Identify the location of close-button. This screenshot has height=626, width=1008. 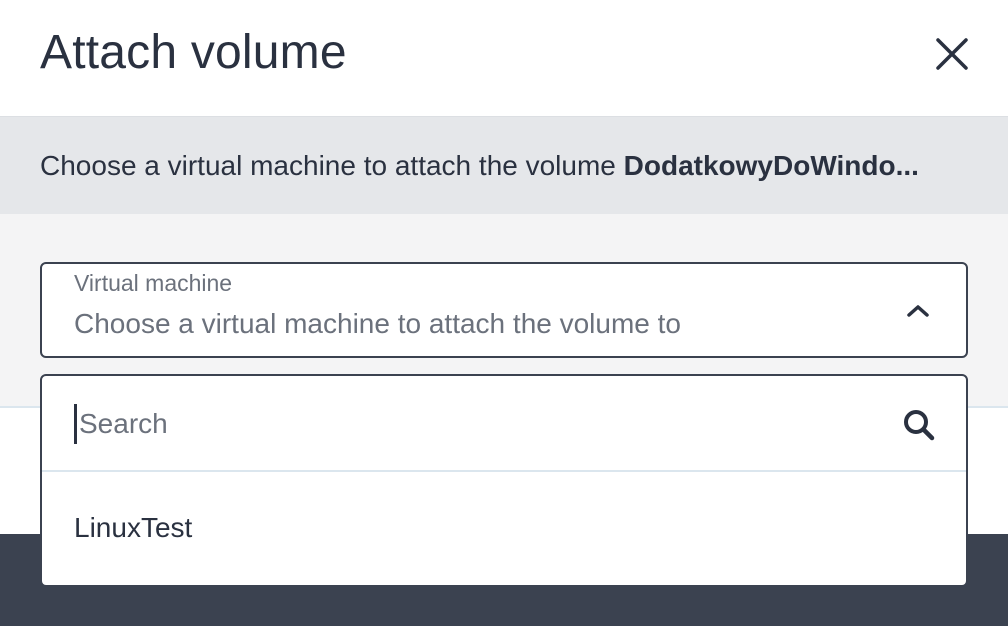
(952, 54).